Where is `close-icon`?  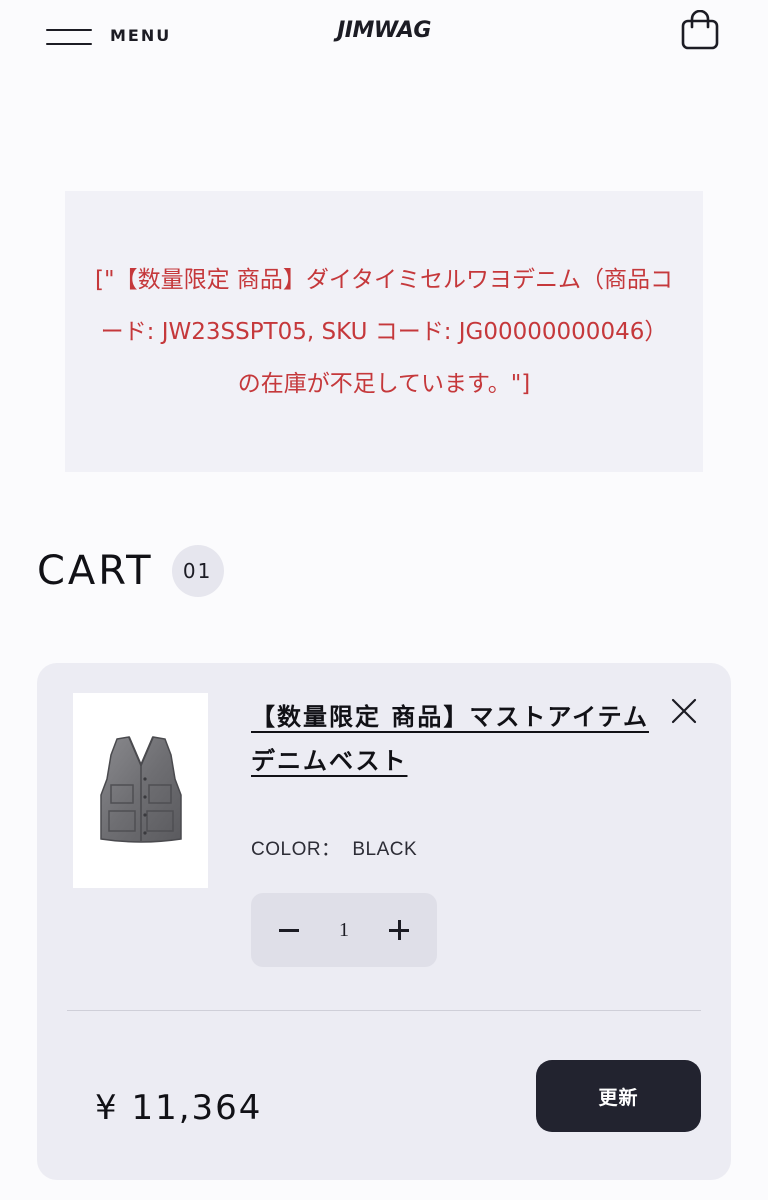 close-icon is located at coordinates (684, 711).